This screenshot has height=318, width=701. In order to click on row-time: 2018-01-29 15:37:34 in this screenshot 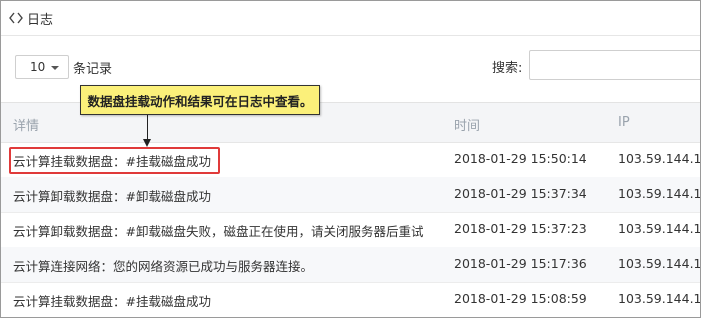, I will do `click(520, 193)`.